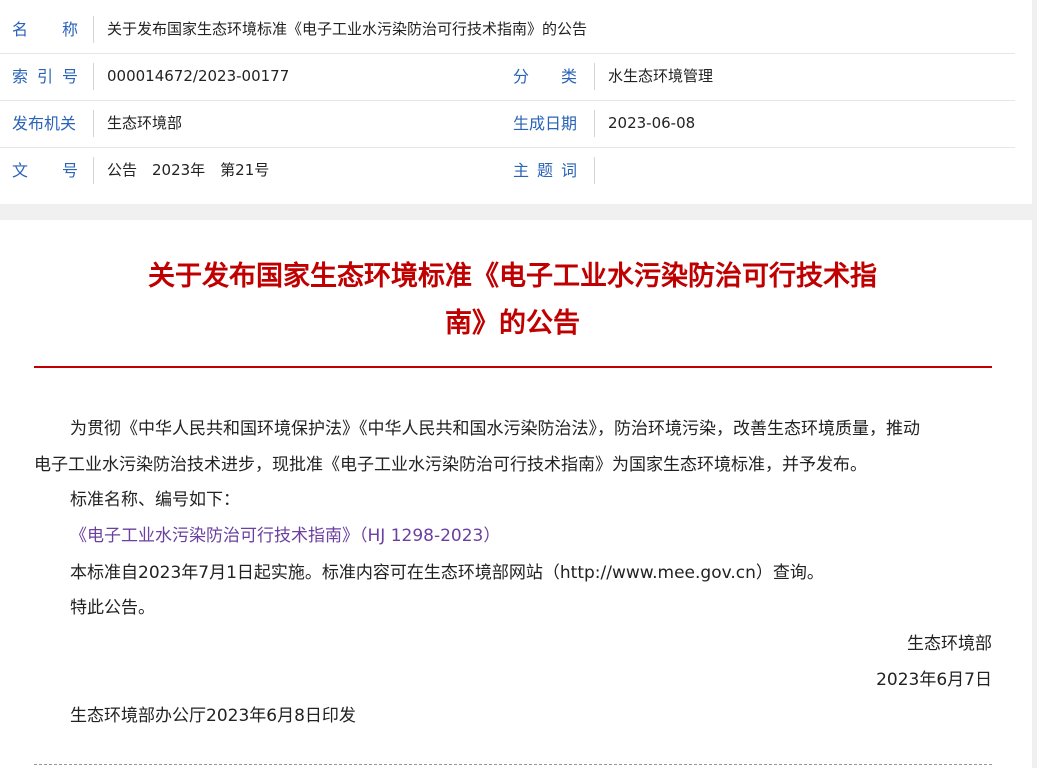 This screenshot has width=1037, height=768. I want to click on meta-row-issuer: 发布机关 生态环境部 生成日期 2023-06-08, so click(507, 124).